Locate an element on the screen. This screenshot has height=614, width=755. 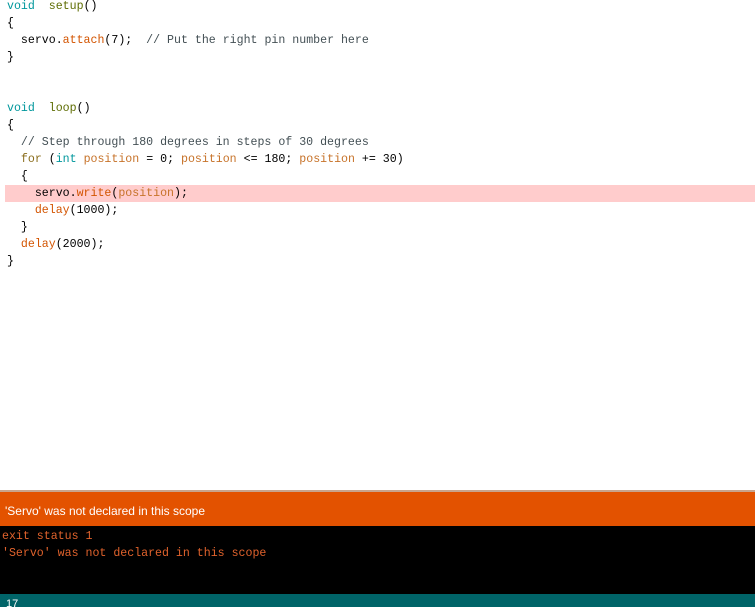
console-line: 'Servo' was not declared in this scope is located at coordinates (134, 553).